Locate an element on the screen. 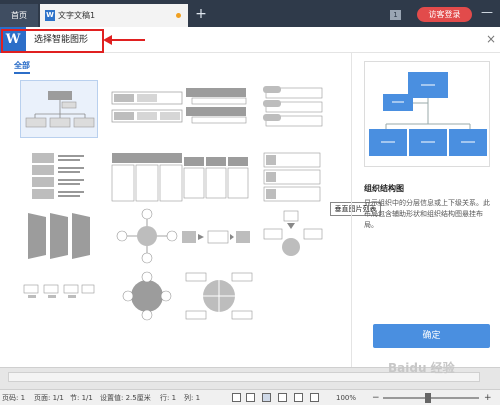  converge-process-thumb-icon is located at coordinates (293, 233).